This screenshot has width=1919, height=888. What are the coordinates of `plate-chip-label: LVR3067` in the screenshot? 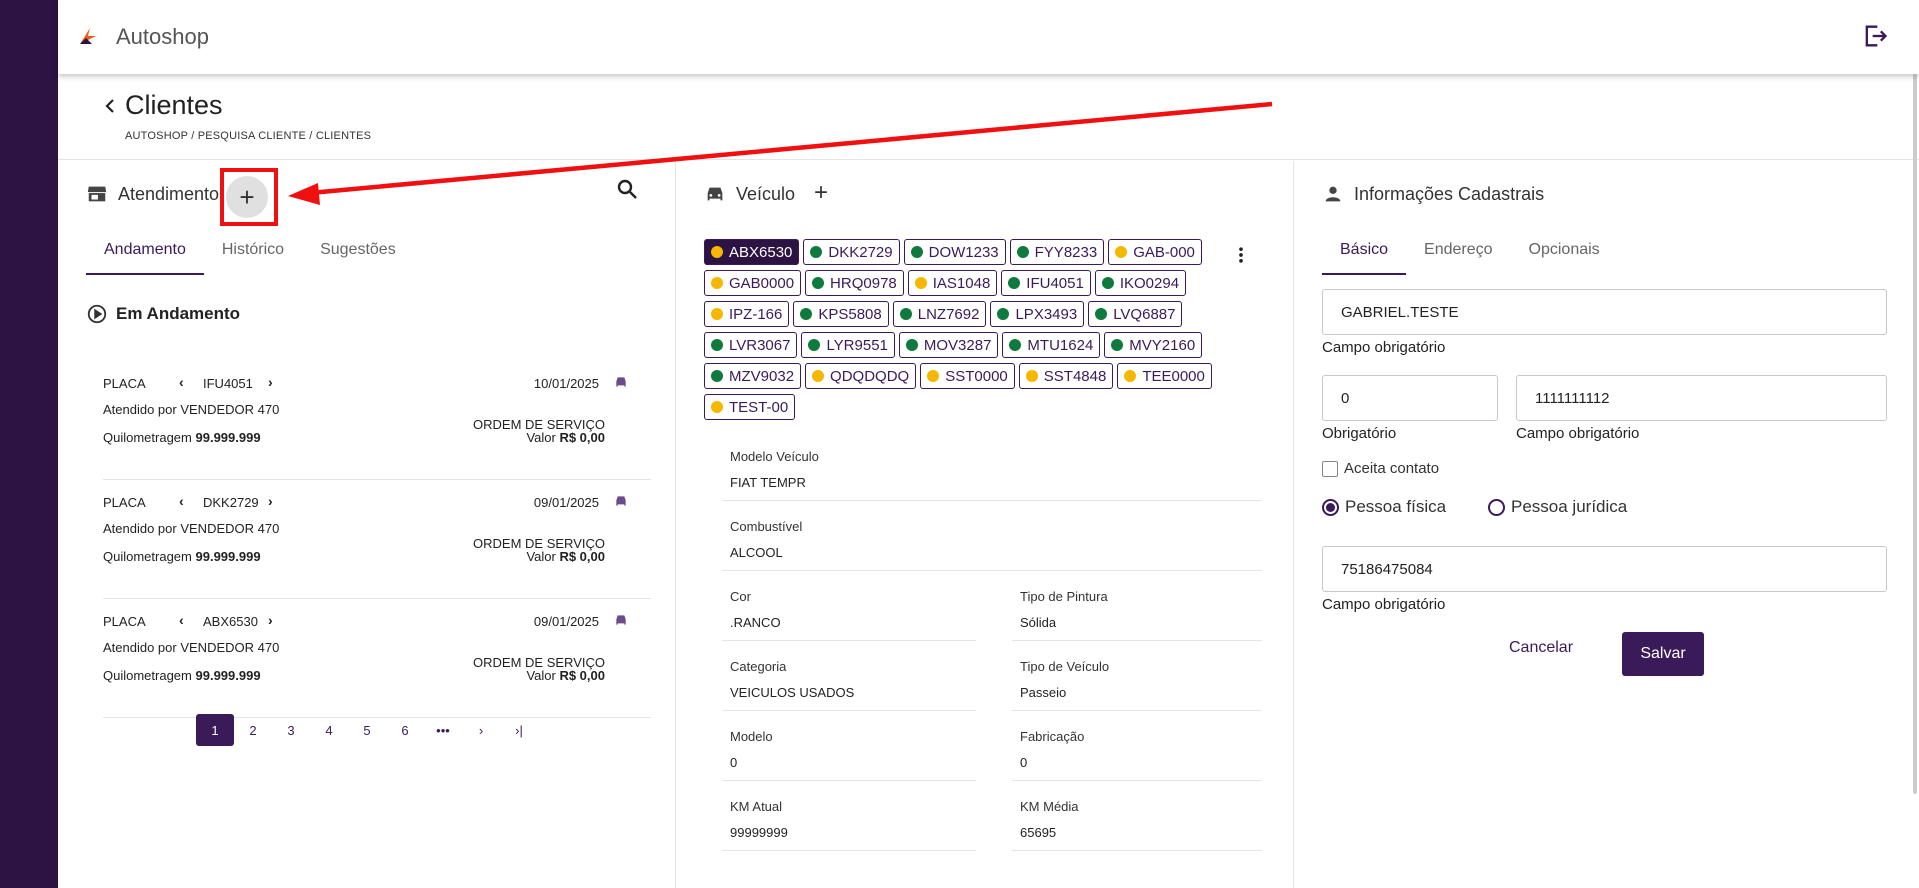 It's located at (760, 345).